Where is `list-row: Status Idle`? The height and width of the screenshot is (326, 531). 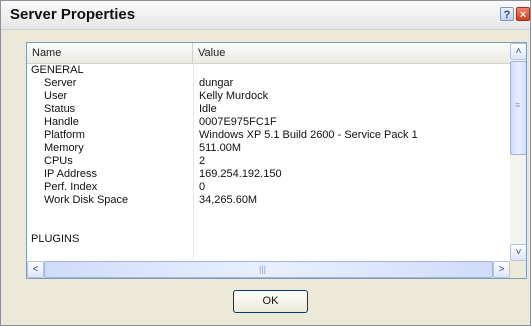
list-row: Status Idle is located at coordinates (268, 109).